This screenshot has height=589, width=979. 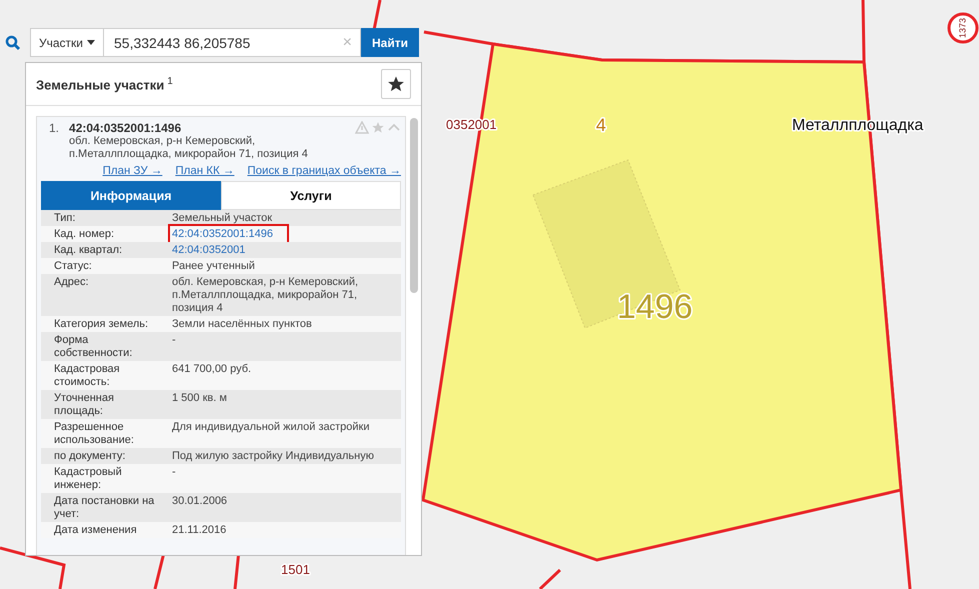 I want to click on panel-title: Земельные участки $^{1}$, so click(x=104, y=84).